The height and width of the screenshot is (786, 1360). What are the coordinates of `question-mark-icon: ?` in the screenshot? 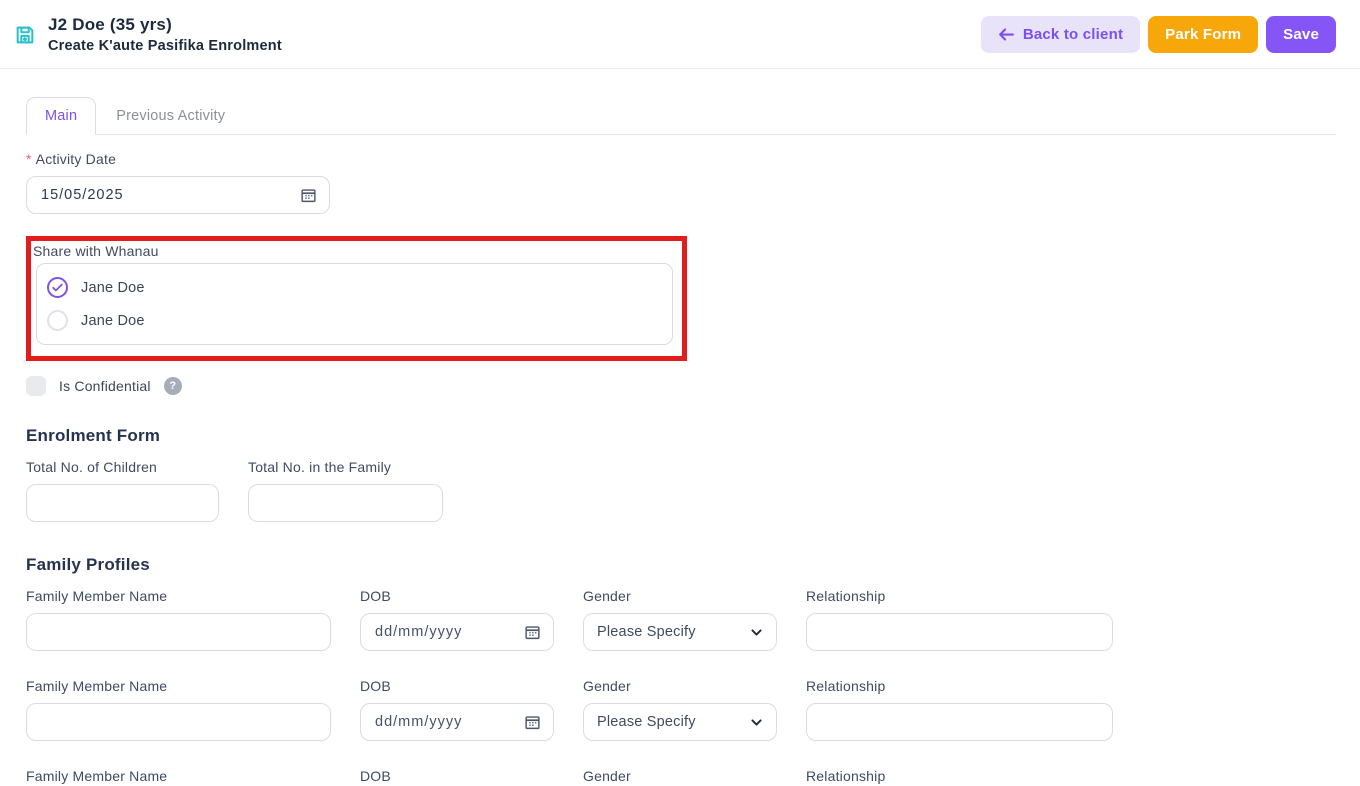 It's located at (172, 386).